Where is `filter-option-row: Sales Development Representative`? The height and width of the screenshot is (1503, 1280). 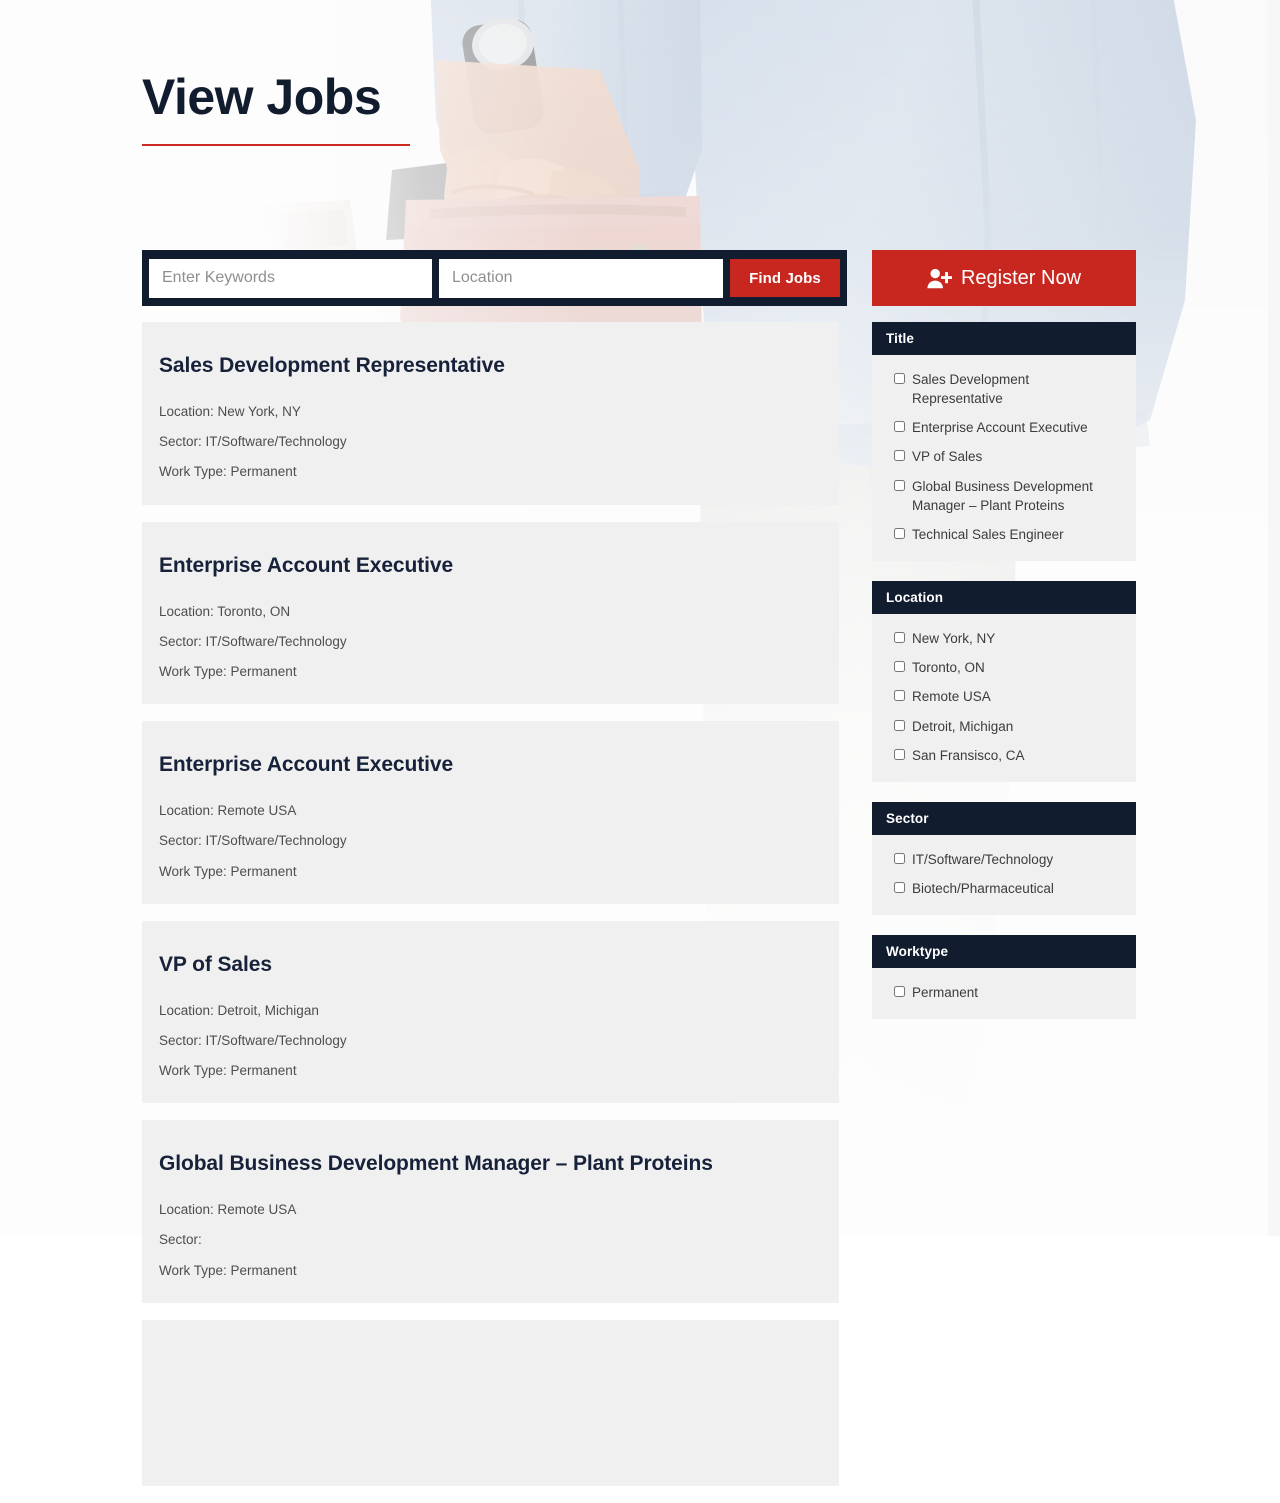 filter-option-row: Sales Development Representative is located at coordinates (1004, 389).